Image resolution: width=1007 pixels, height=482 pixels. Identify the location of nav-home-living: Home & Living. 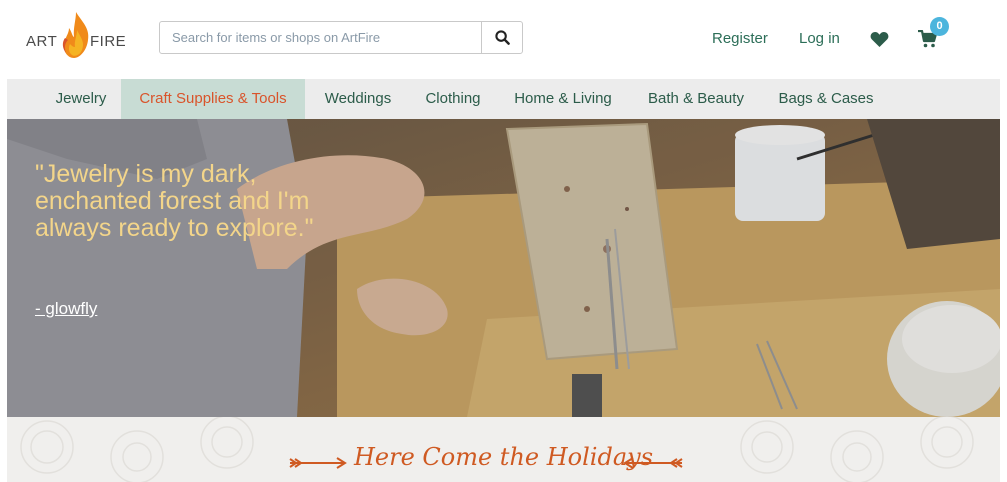
(563, 99).